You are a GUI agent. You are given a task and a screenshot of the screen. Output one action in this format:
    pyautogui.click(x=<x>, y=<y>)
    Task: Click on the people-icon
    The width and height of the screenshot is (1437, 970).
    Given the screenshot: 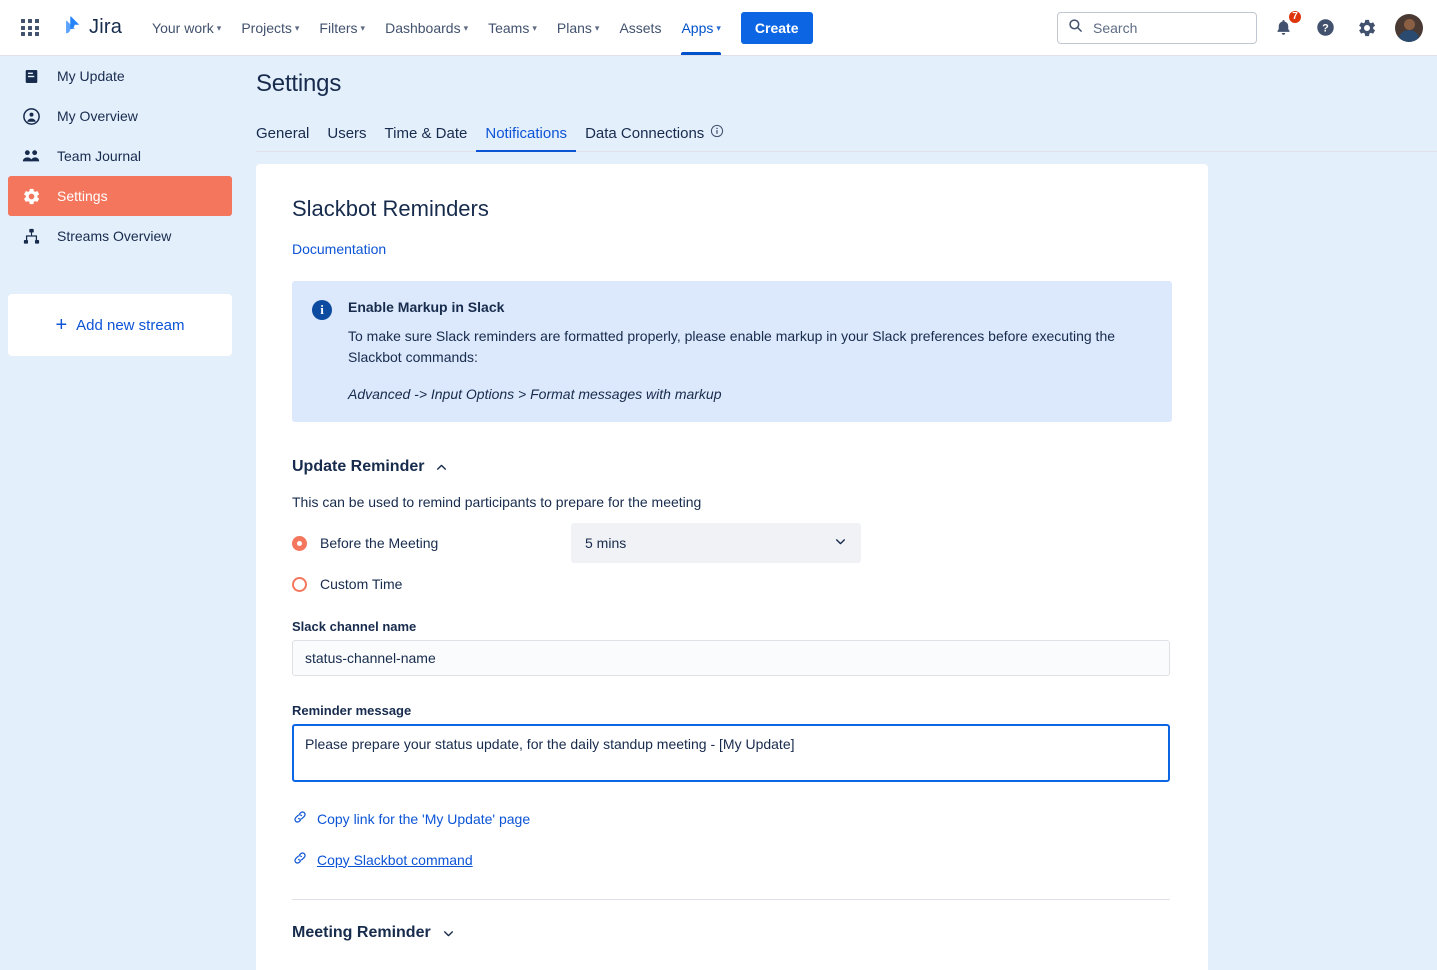 What is the action you would take?
    pyautogui.click(x=31, y=156)
    